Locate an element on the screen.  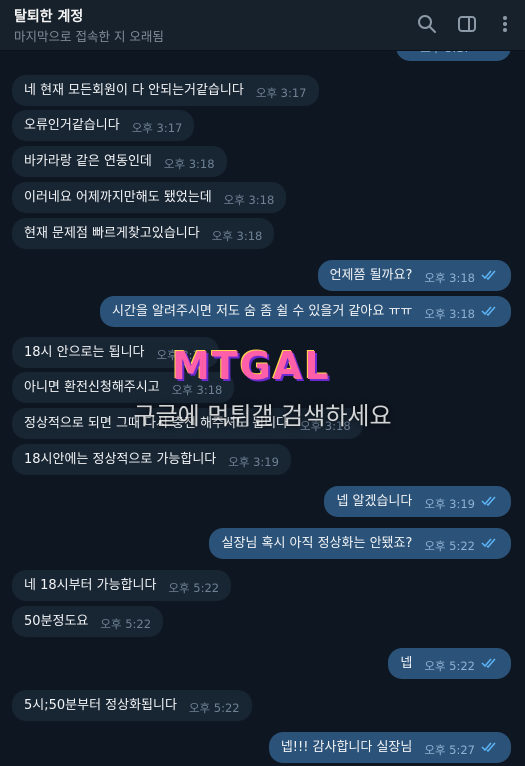
search-icon is located at coordinates (427, 24).